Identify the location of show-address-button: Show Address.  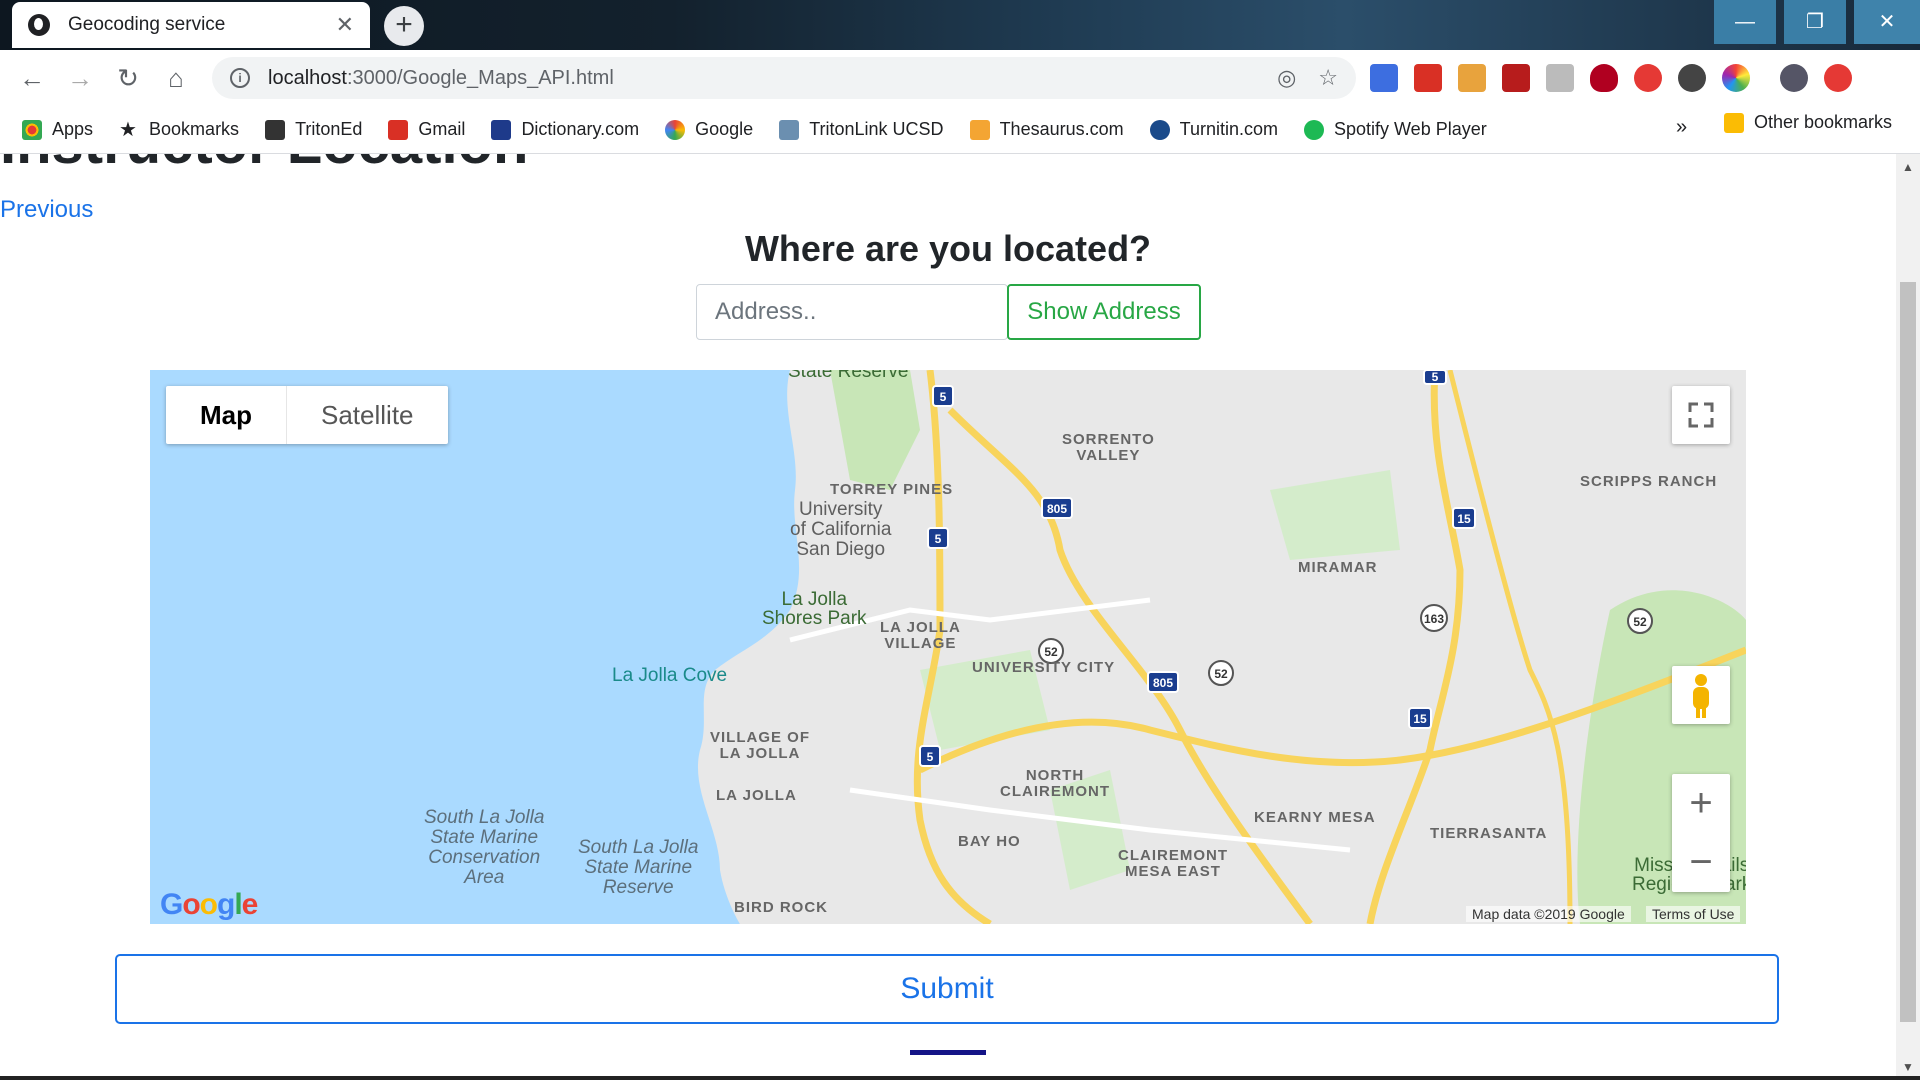
(1104, 312).